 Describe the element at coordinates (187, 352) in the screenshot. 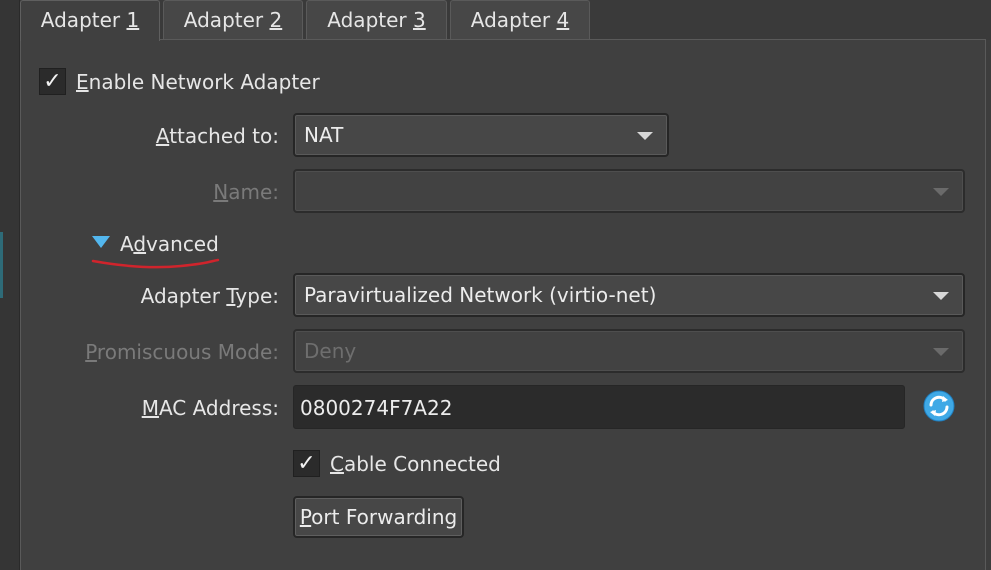

I see `label-text: romiscuous Mode:` at that location.